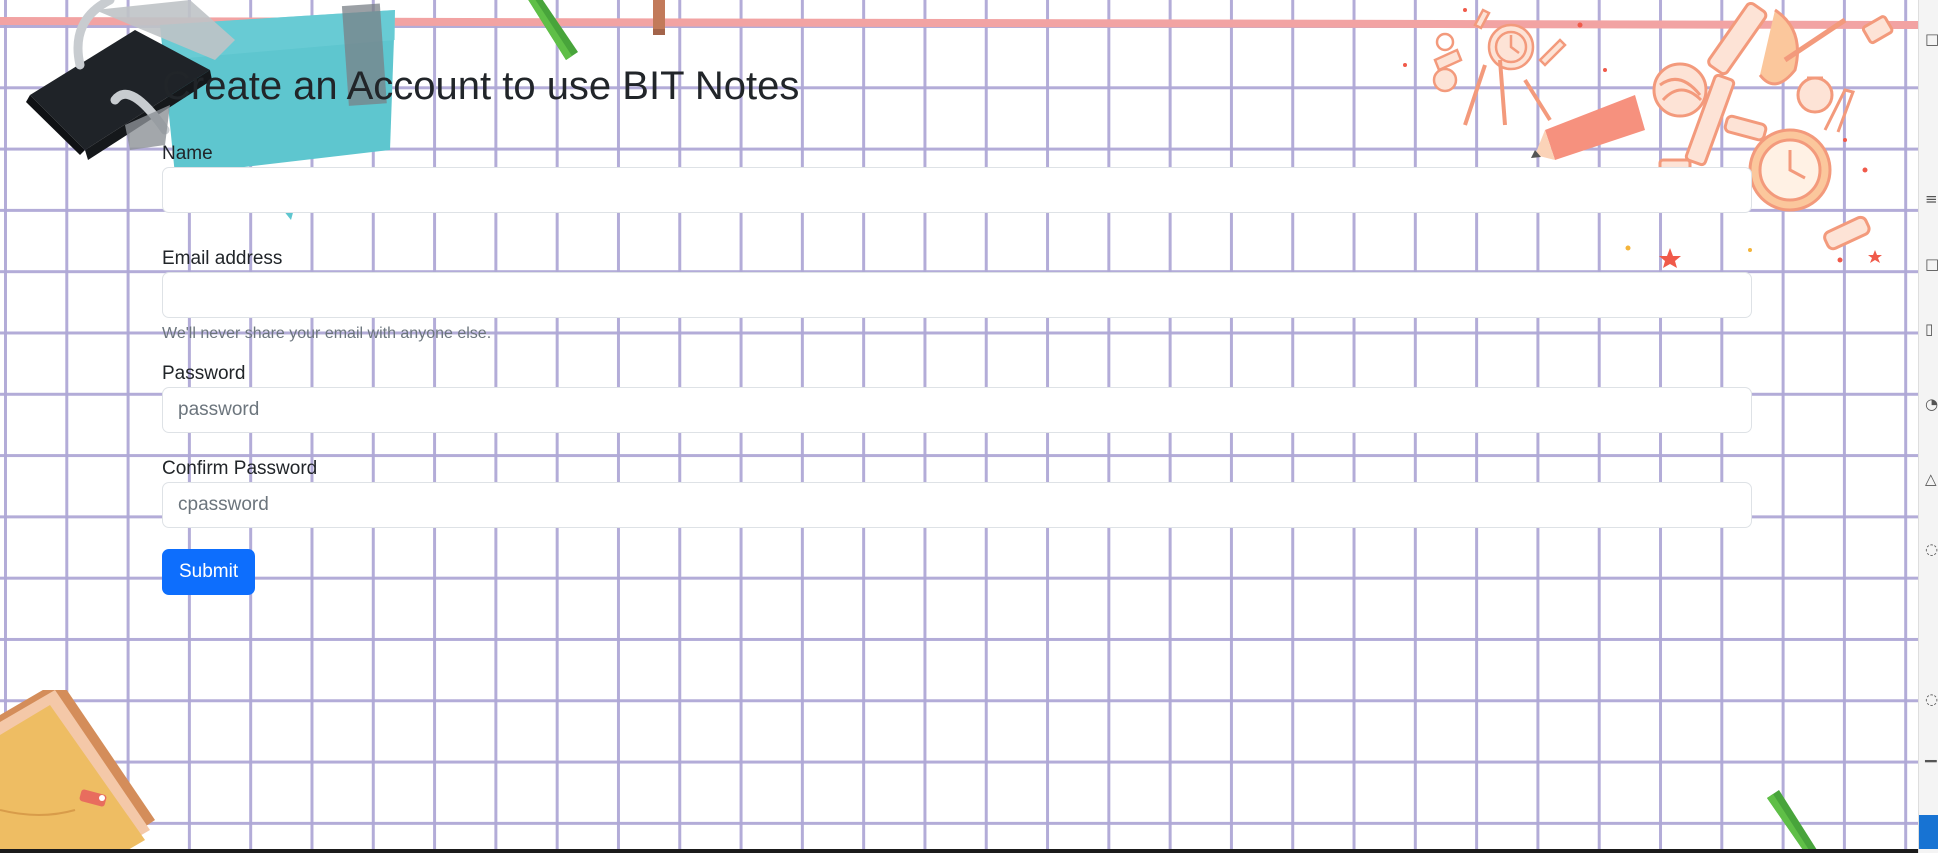  I want to click on side-window-strip: □ ≡ □ ▯ ◔ △ ◌ ◌ ▔, so click(1928, 426).